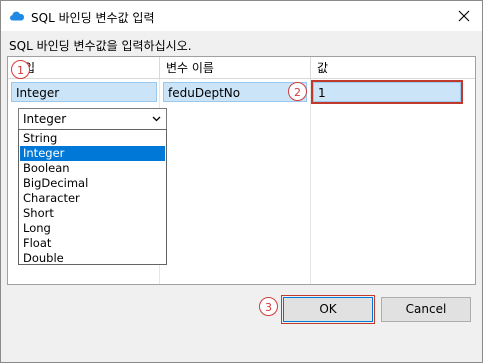  I want to click on type-option-bigdecimal: BigDecimal, so click(92, 183).